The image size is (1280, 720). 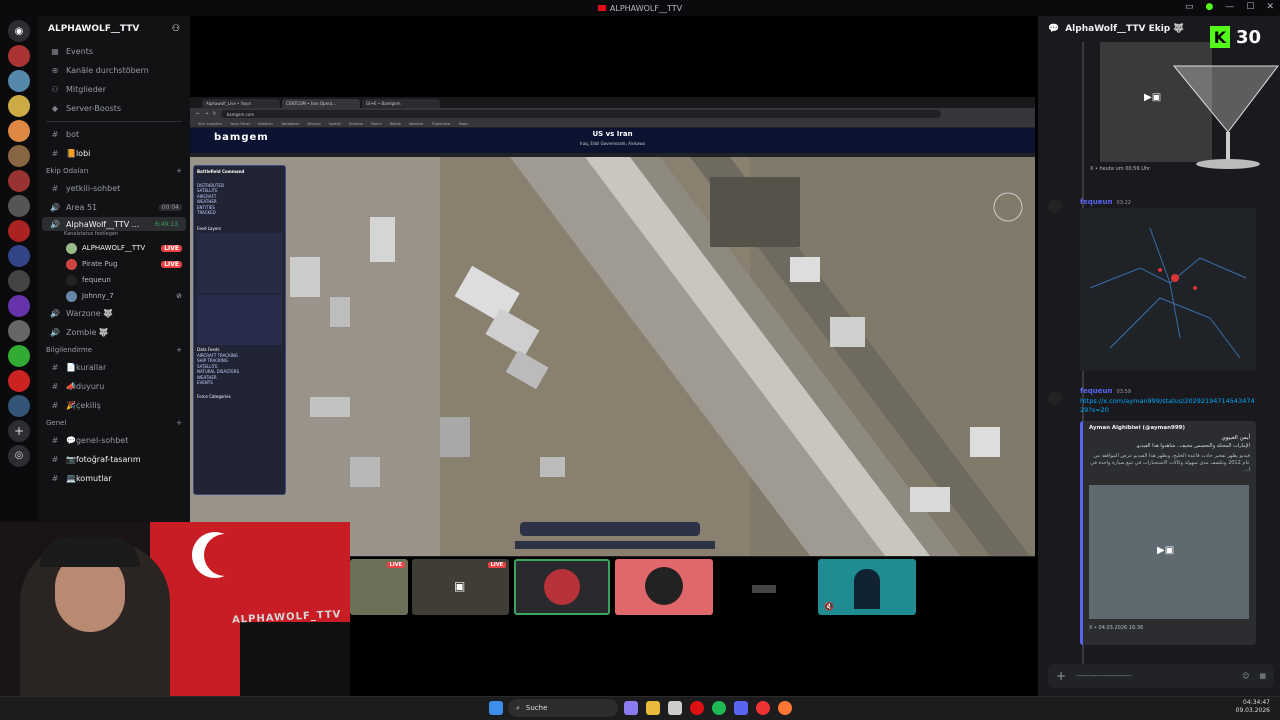 What do you see at coordinates (114, 134) in the screenshot?
I see `channel-bot: # bot` at bounding box center [114, 134].